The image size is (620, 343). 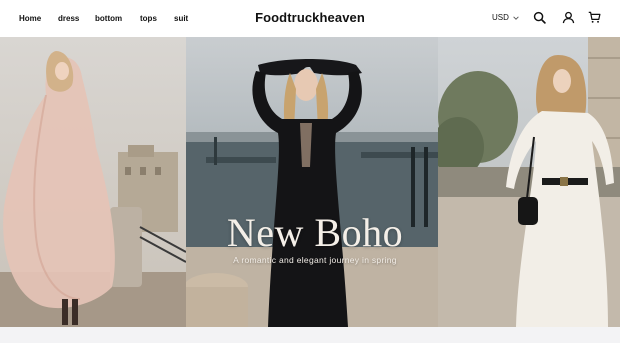 I want to click on chevron-down-icon, so click(x=516, y=17).